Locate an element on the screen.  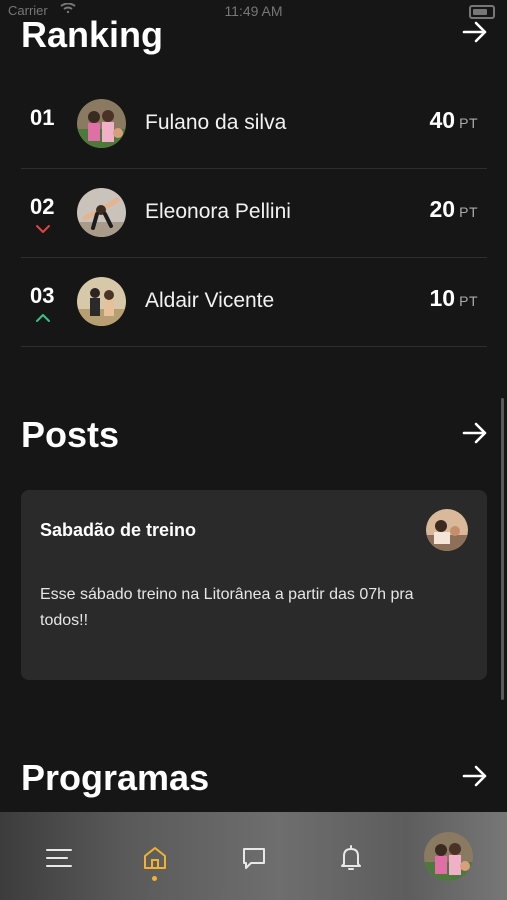
home-icon is located at coordinates (155, 858).